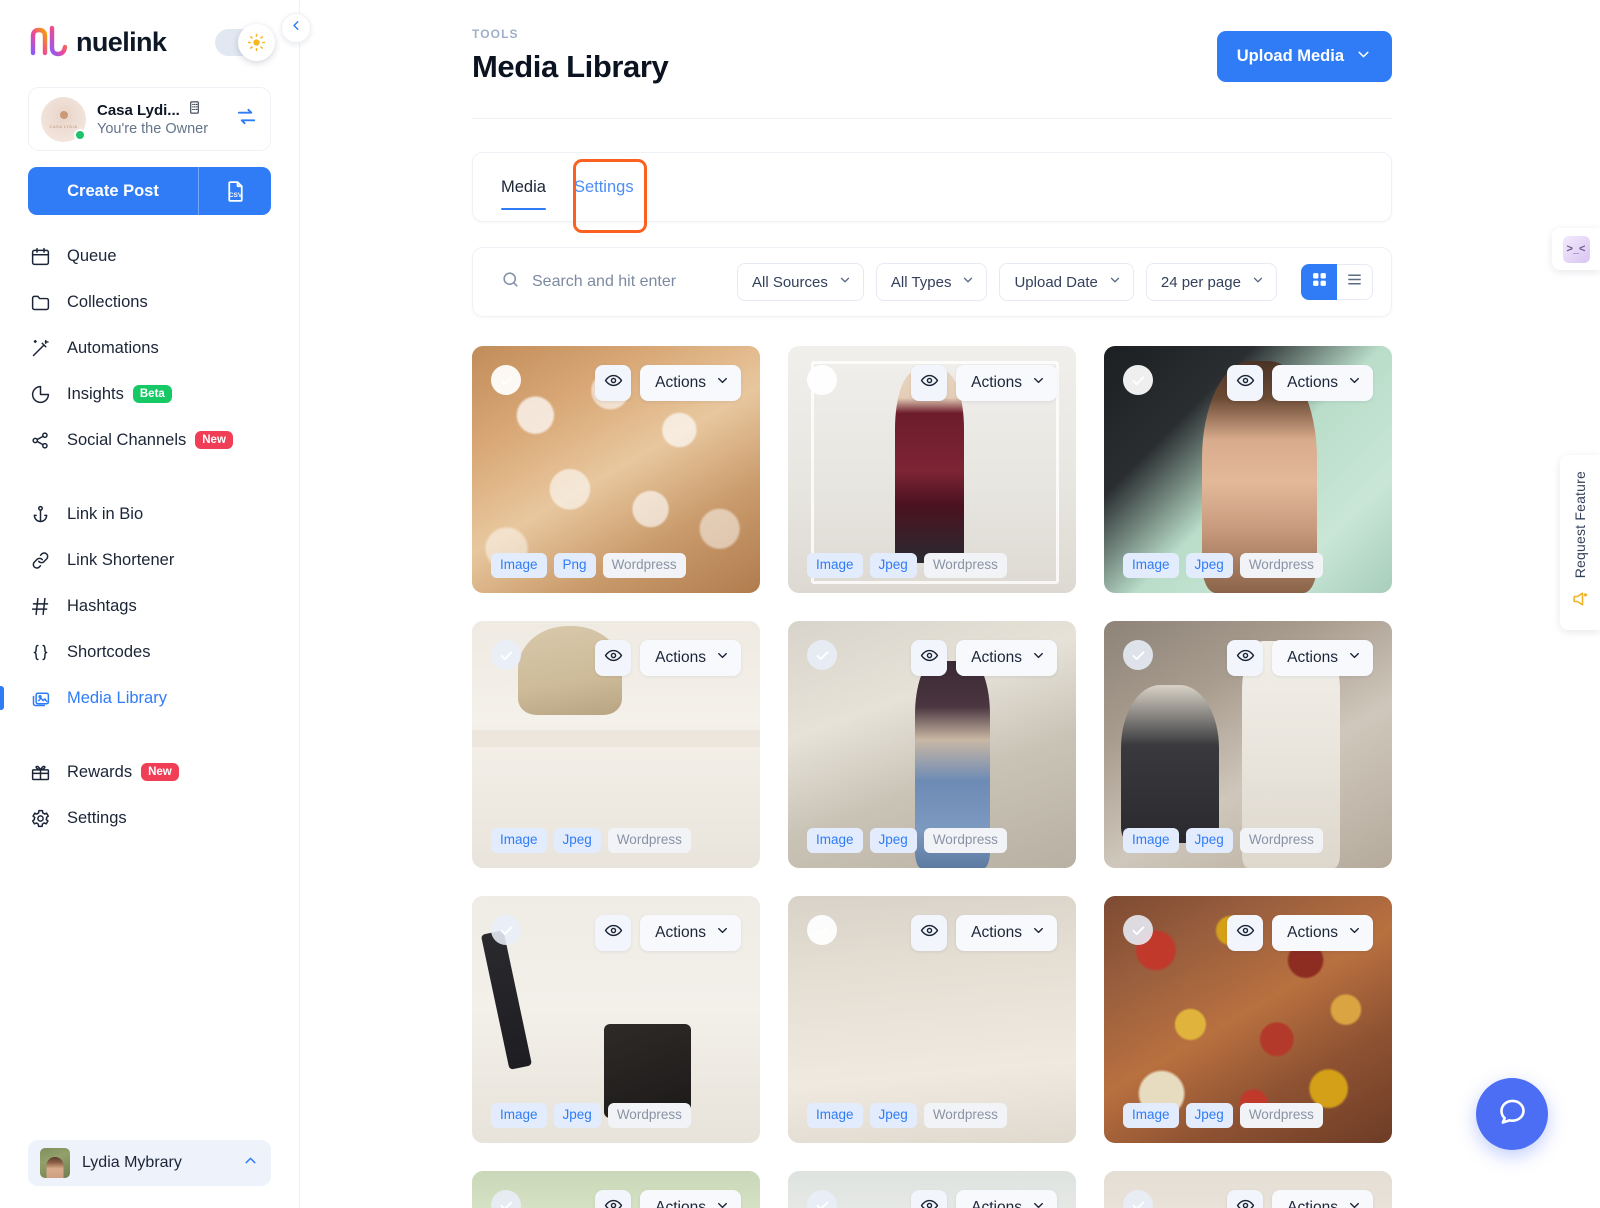 The width and height of the screenshot is (1600, 1208). Describe the element at coordinates (149, 606) in the screenshot. I see `sidebar-item-hashtags: Hashtags` at that location.